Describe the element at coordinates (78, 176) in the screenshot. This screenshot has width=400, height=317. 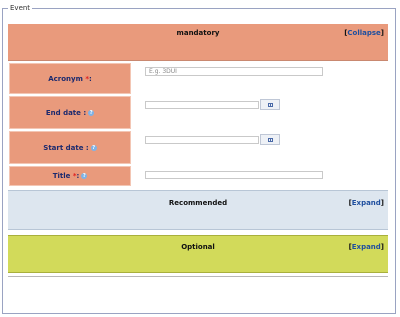
I see `title-colon: :` at that location.